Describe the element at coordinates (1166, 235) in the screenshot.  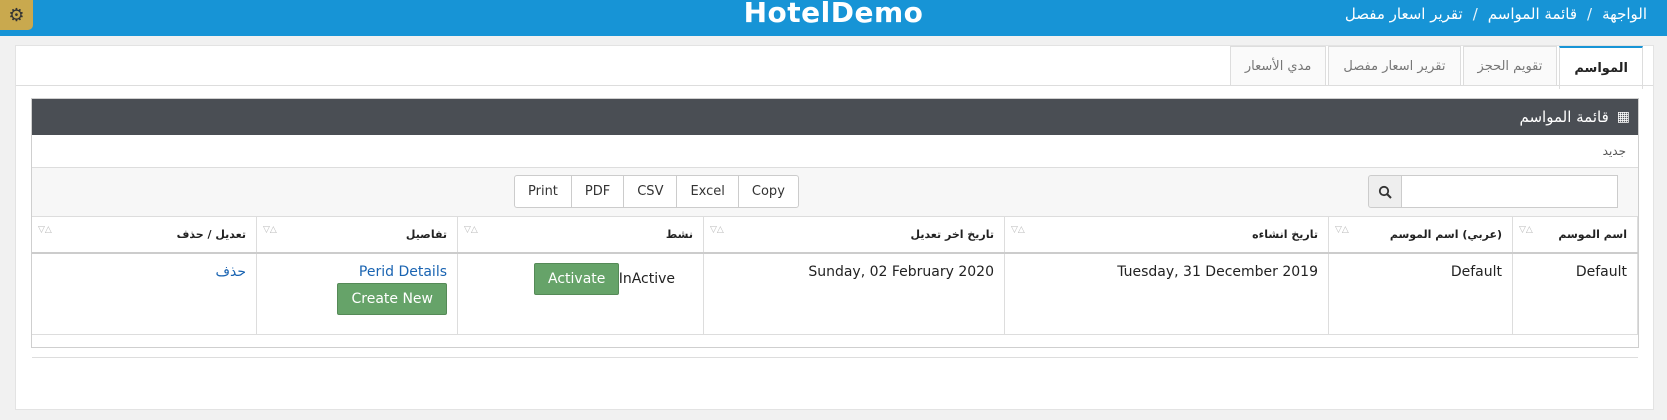
I see `column-header-created-date: تاريخ انشاءه △▽` at that location.